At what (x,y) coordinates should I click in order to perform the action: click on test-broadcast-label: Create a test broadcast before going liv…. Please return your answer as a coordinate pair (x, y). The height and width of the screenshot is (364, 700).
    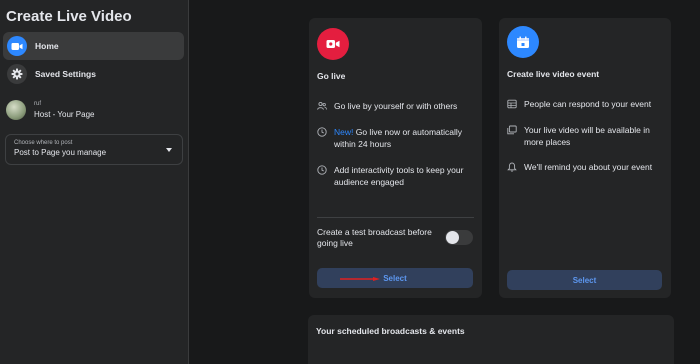
    Looking at the image, I should click on (374, 237).